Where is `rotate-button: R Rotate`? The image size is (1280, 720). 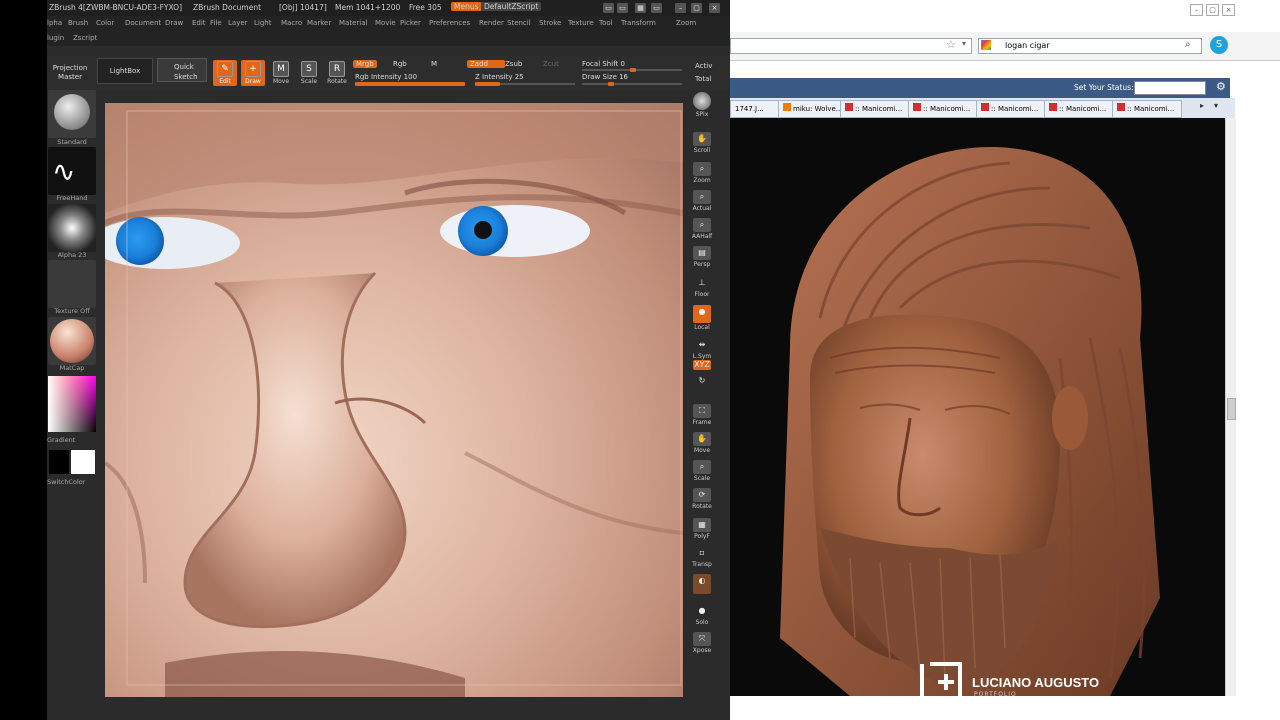 rotate-button: R Rotate is located at coordinates (337, 73).